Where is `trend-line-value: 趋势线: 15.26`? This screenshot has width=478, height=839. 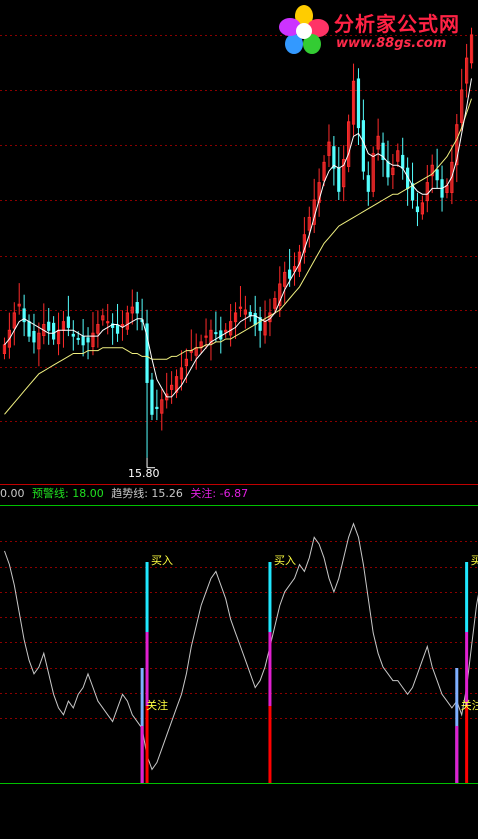 trend-line-value: 趋势线: 15.26 is located at coordinates (147, 493).